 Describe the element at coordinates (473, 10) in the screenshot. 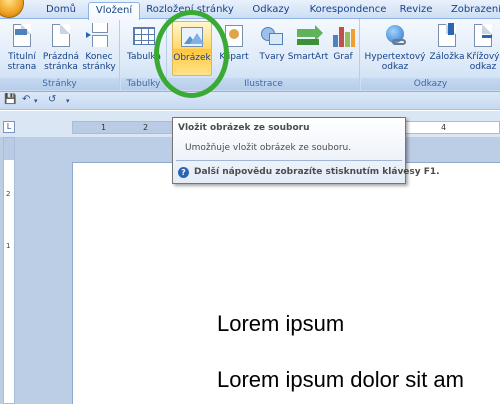

I see `tab-view: Zobrazení` at that location.